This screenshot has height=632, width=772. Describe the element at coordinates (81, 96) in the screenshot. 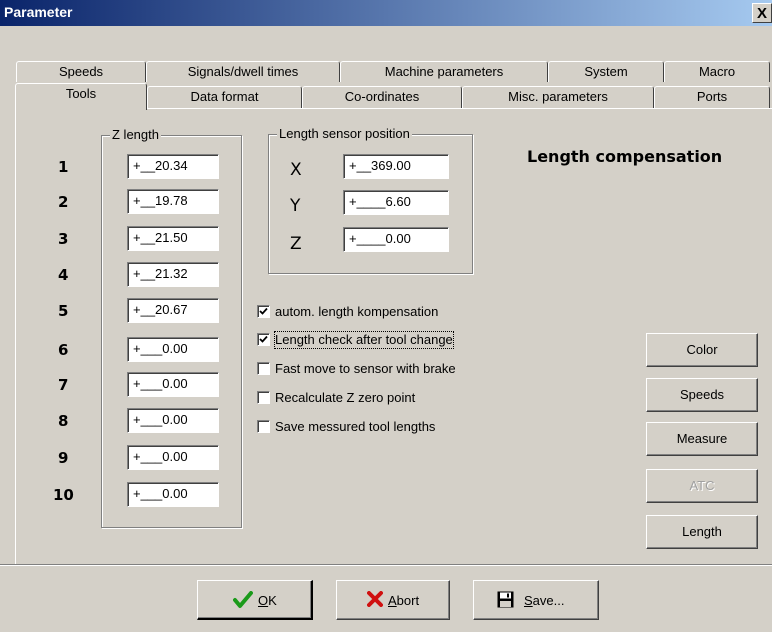

I see `tab-tools: Tools` at that location.